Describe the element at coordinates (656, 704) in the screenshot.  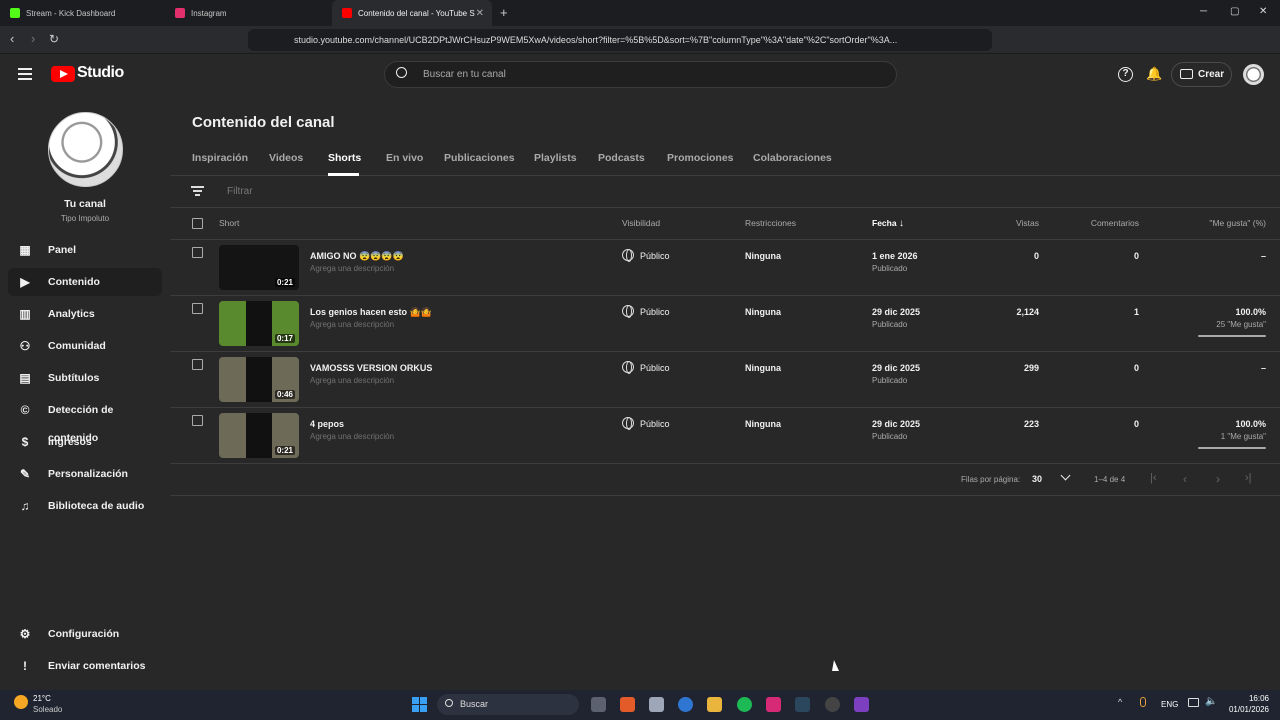
I see `microsoft-store-icon` at that location.